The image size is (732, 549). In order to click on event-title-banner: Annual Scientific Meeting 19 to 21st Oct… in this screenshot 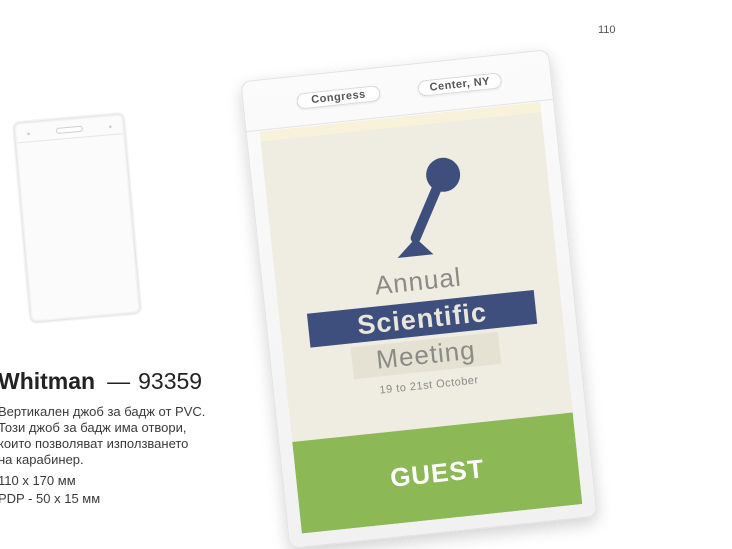, I will do `click(424, 341)`.